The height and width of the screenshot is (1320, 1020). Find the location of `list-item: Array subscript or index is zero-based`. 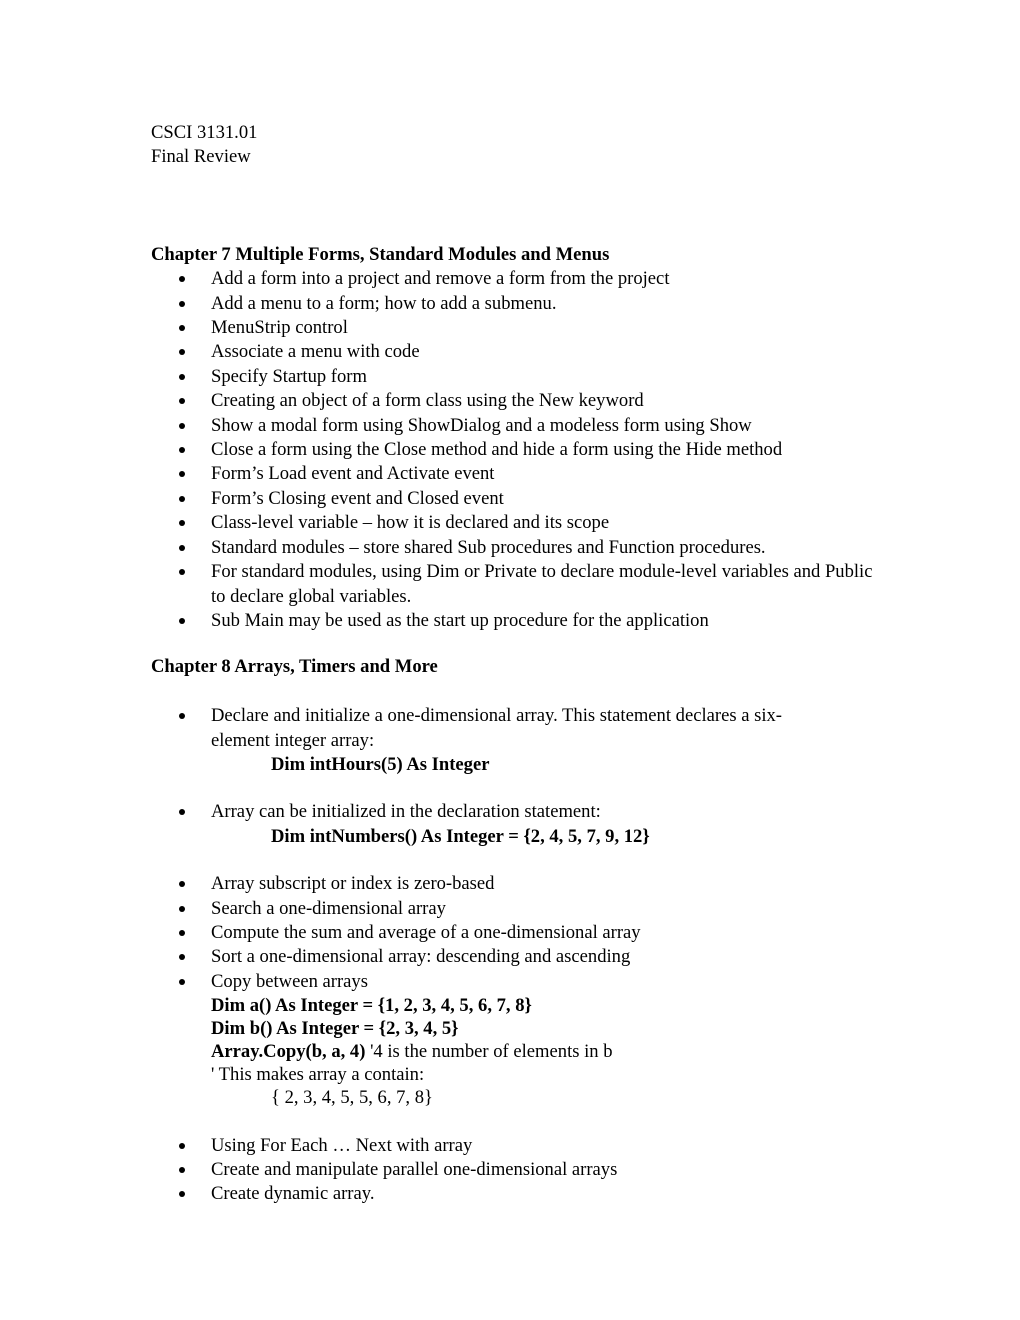

list-item: Array subscript or index is zero-based is located at coordinates (516, 884).